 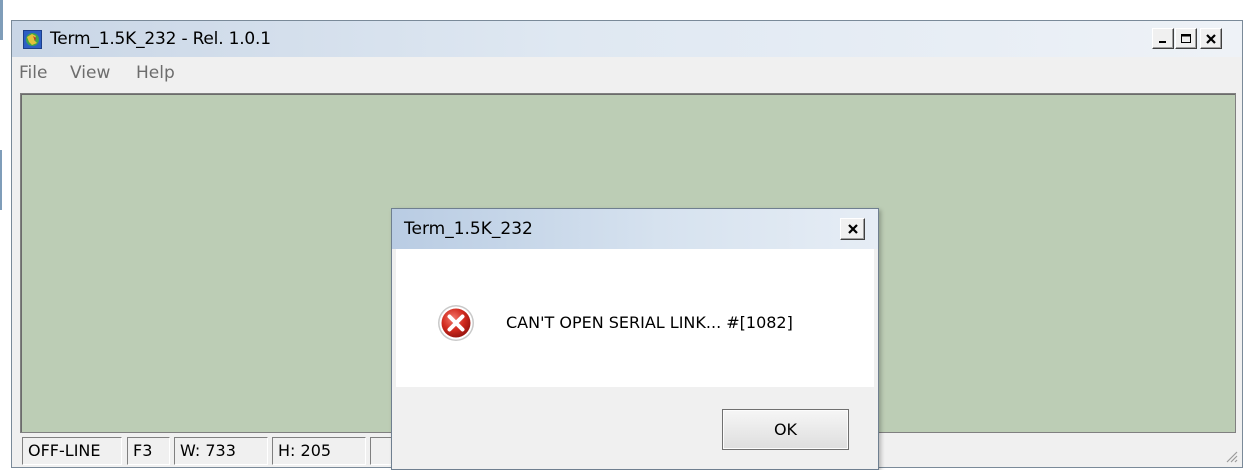 What do you see at coordinates (785, 429) in the screenshot?
I see `ok-button: OK` at bounding box center [785, 429].